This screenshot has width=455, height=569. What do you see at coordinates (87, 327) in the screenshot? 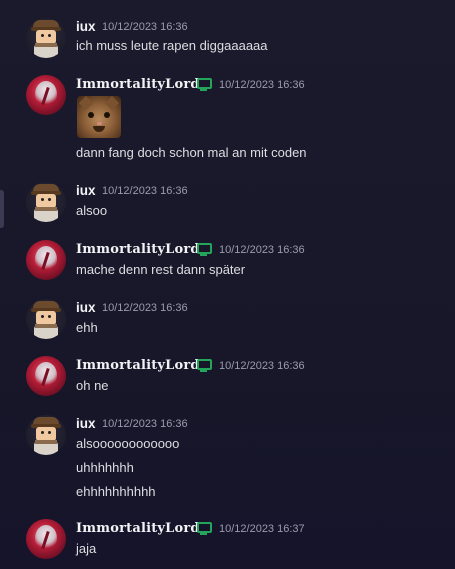
I see `message-text: ehh` at bounding box center [87, 327].